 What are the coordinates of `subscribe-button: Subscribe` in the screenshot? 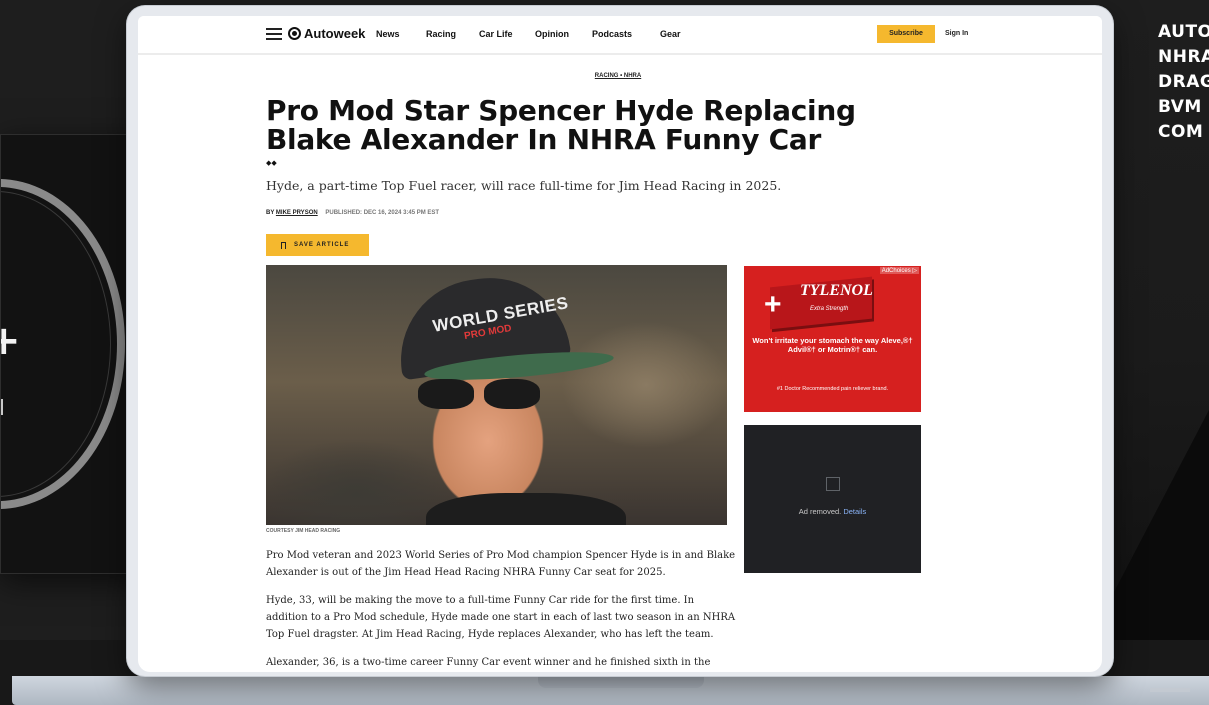 It's located at (906, 34).